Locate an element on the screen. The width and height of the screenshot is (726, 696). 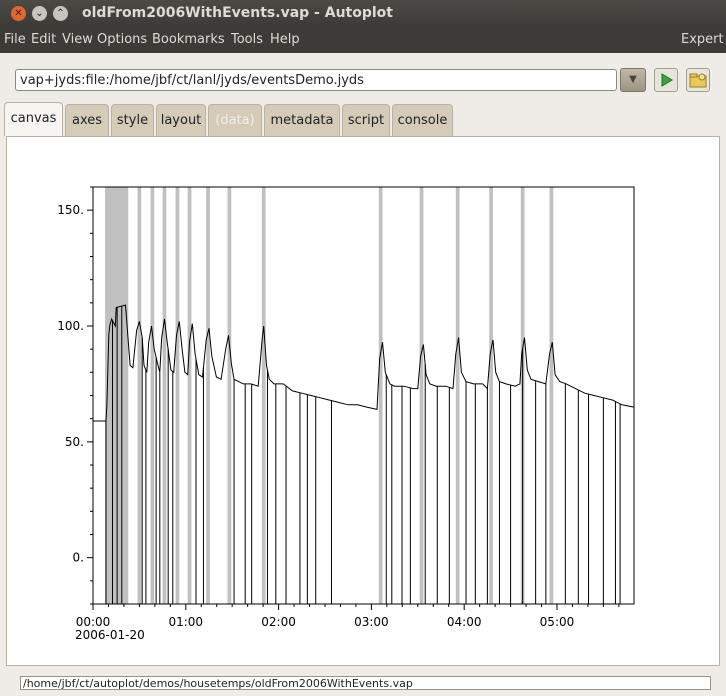
menu-expert: Expert is located at coordinates (702, 39).